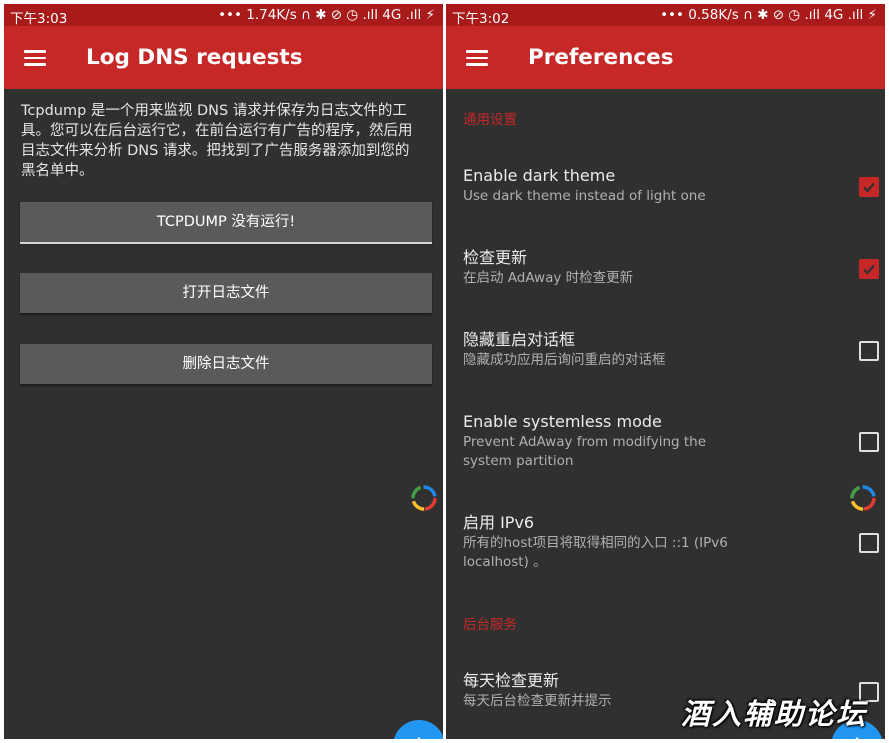 This screenshot has width=889, height=743. What do you see at coordinates (490, 625) in the screenshot?
I see `section-header-background: 后台服务` at bounding box center [490, 625].